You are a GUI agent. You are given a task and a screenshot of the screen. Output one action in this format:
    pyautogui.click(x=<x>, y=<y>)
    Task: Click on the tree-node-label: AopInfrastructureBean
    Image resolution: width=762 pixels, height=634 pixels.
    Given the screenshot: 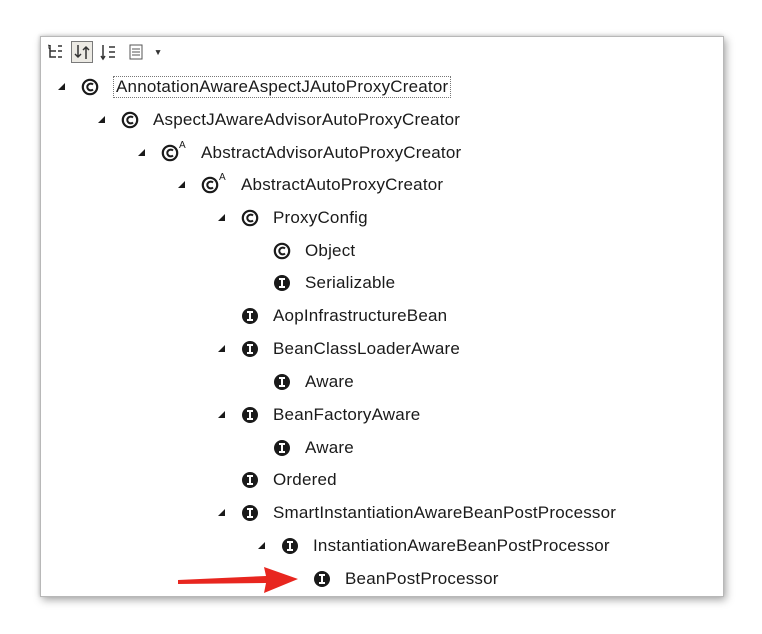 What is the action you would take?
    pyautogui.click(x=360, y=315)
    